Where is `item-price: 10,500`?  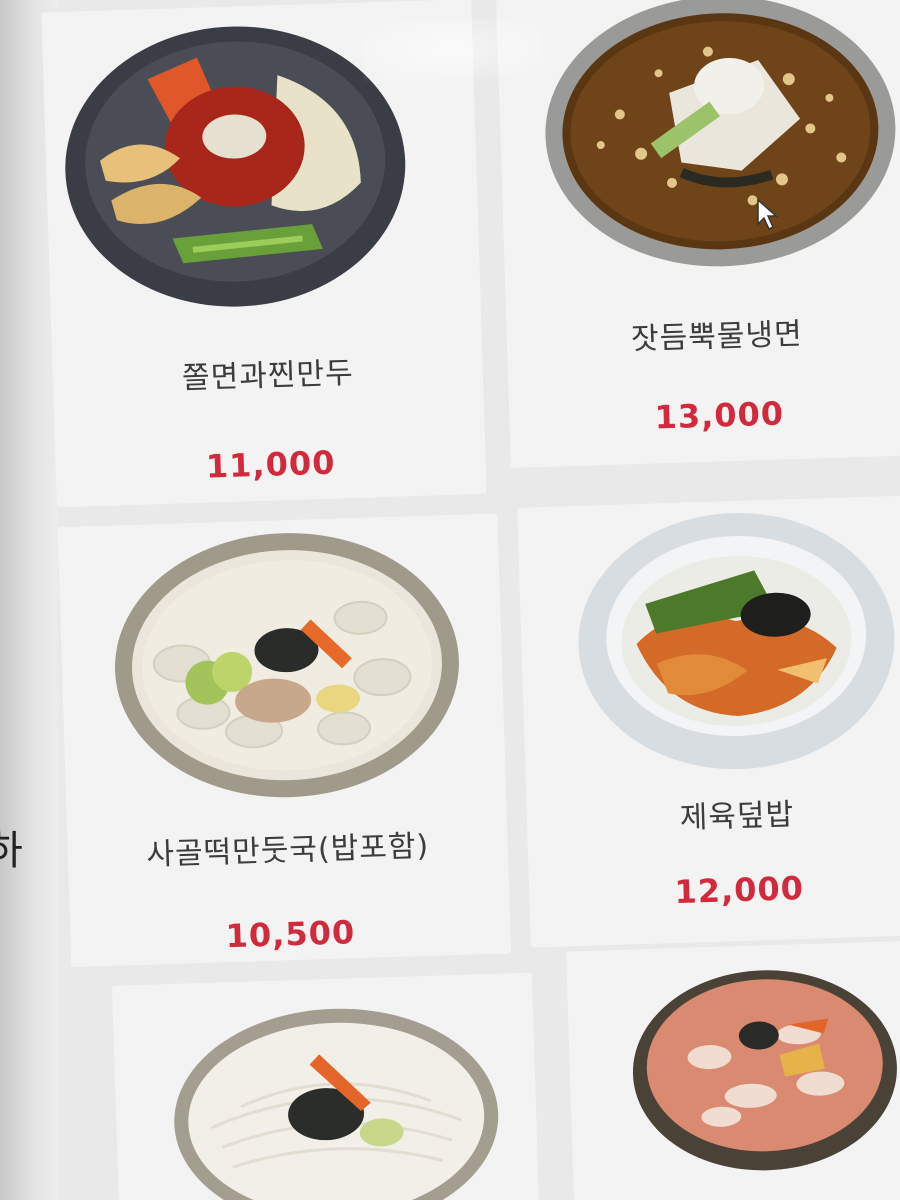
item-price: 10,500 is located at coordinates (290, 934).